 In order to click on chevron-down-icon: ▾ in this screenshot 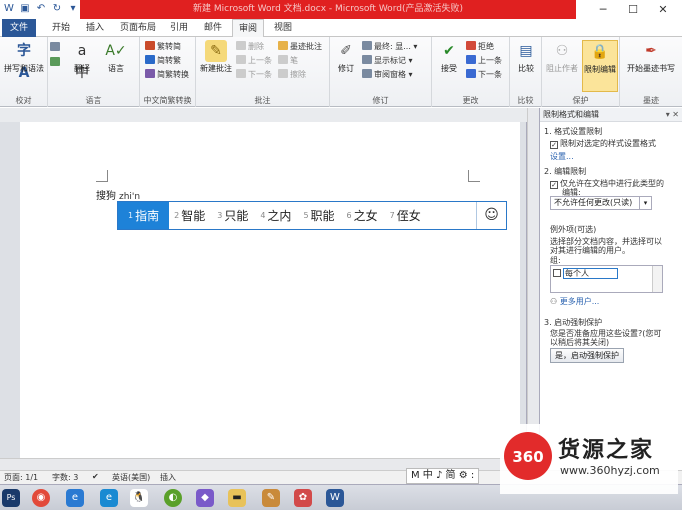, I will do `click(645, 203)`.